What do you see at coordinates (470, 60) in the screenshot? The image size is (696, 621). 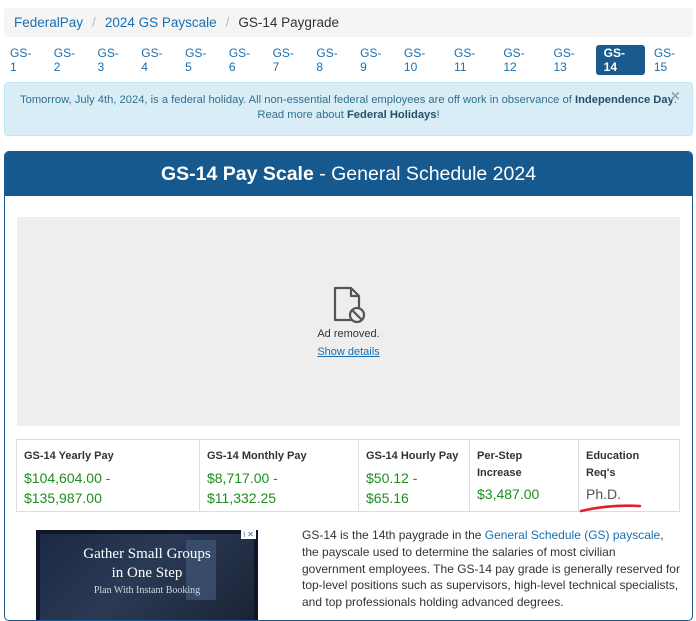 I see `tab-gs-11: GS-11` at bounding box center [470, 60].